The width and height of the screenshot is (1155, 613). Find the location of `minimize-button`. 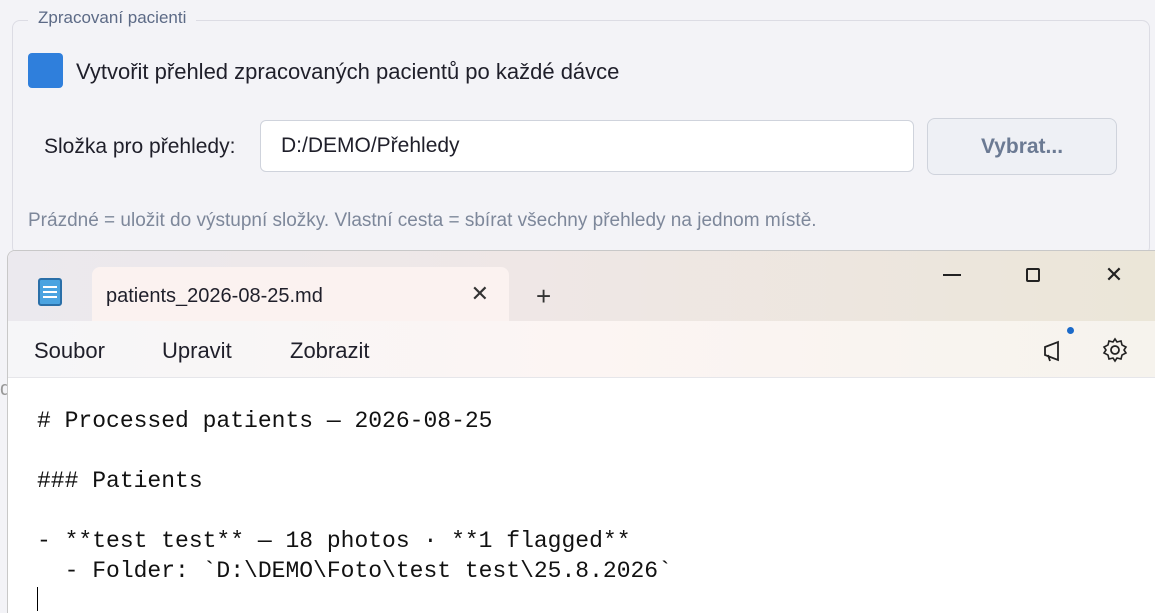

minimize-button is located at coordinates (952, 275).